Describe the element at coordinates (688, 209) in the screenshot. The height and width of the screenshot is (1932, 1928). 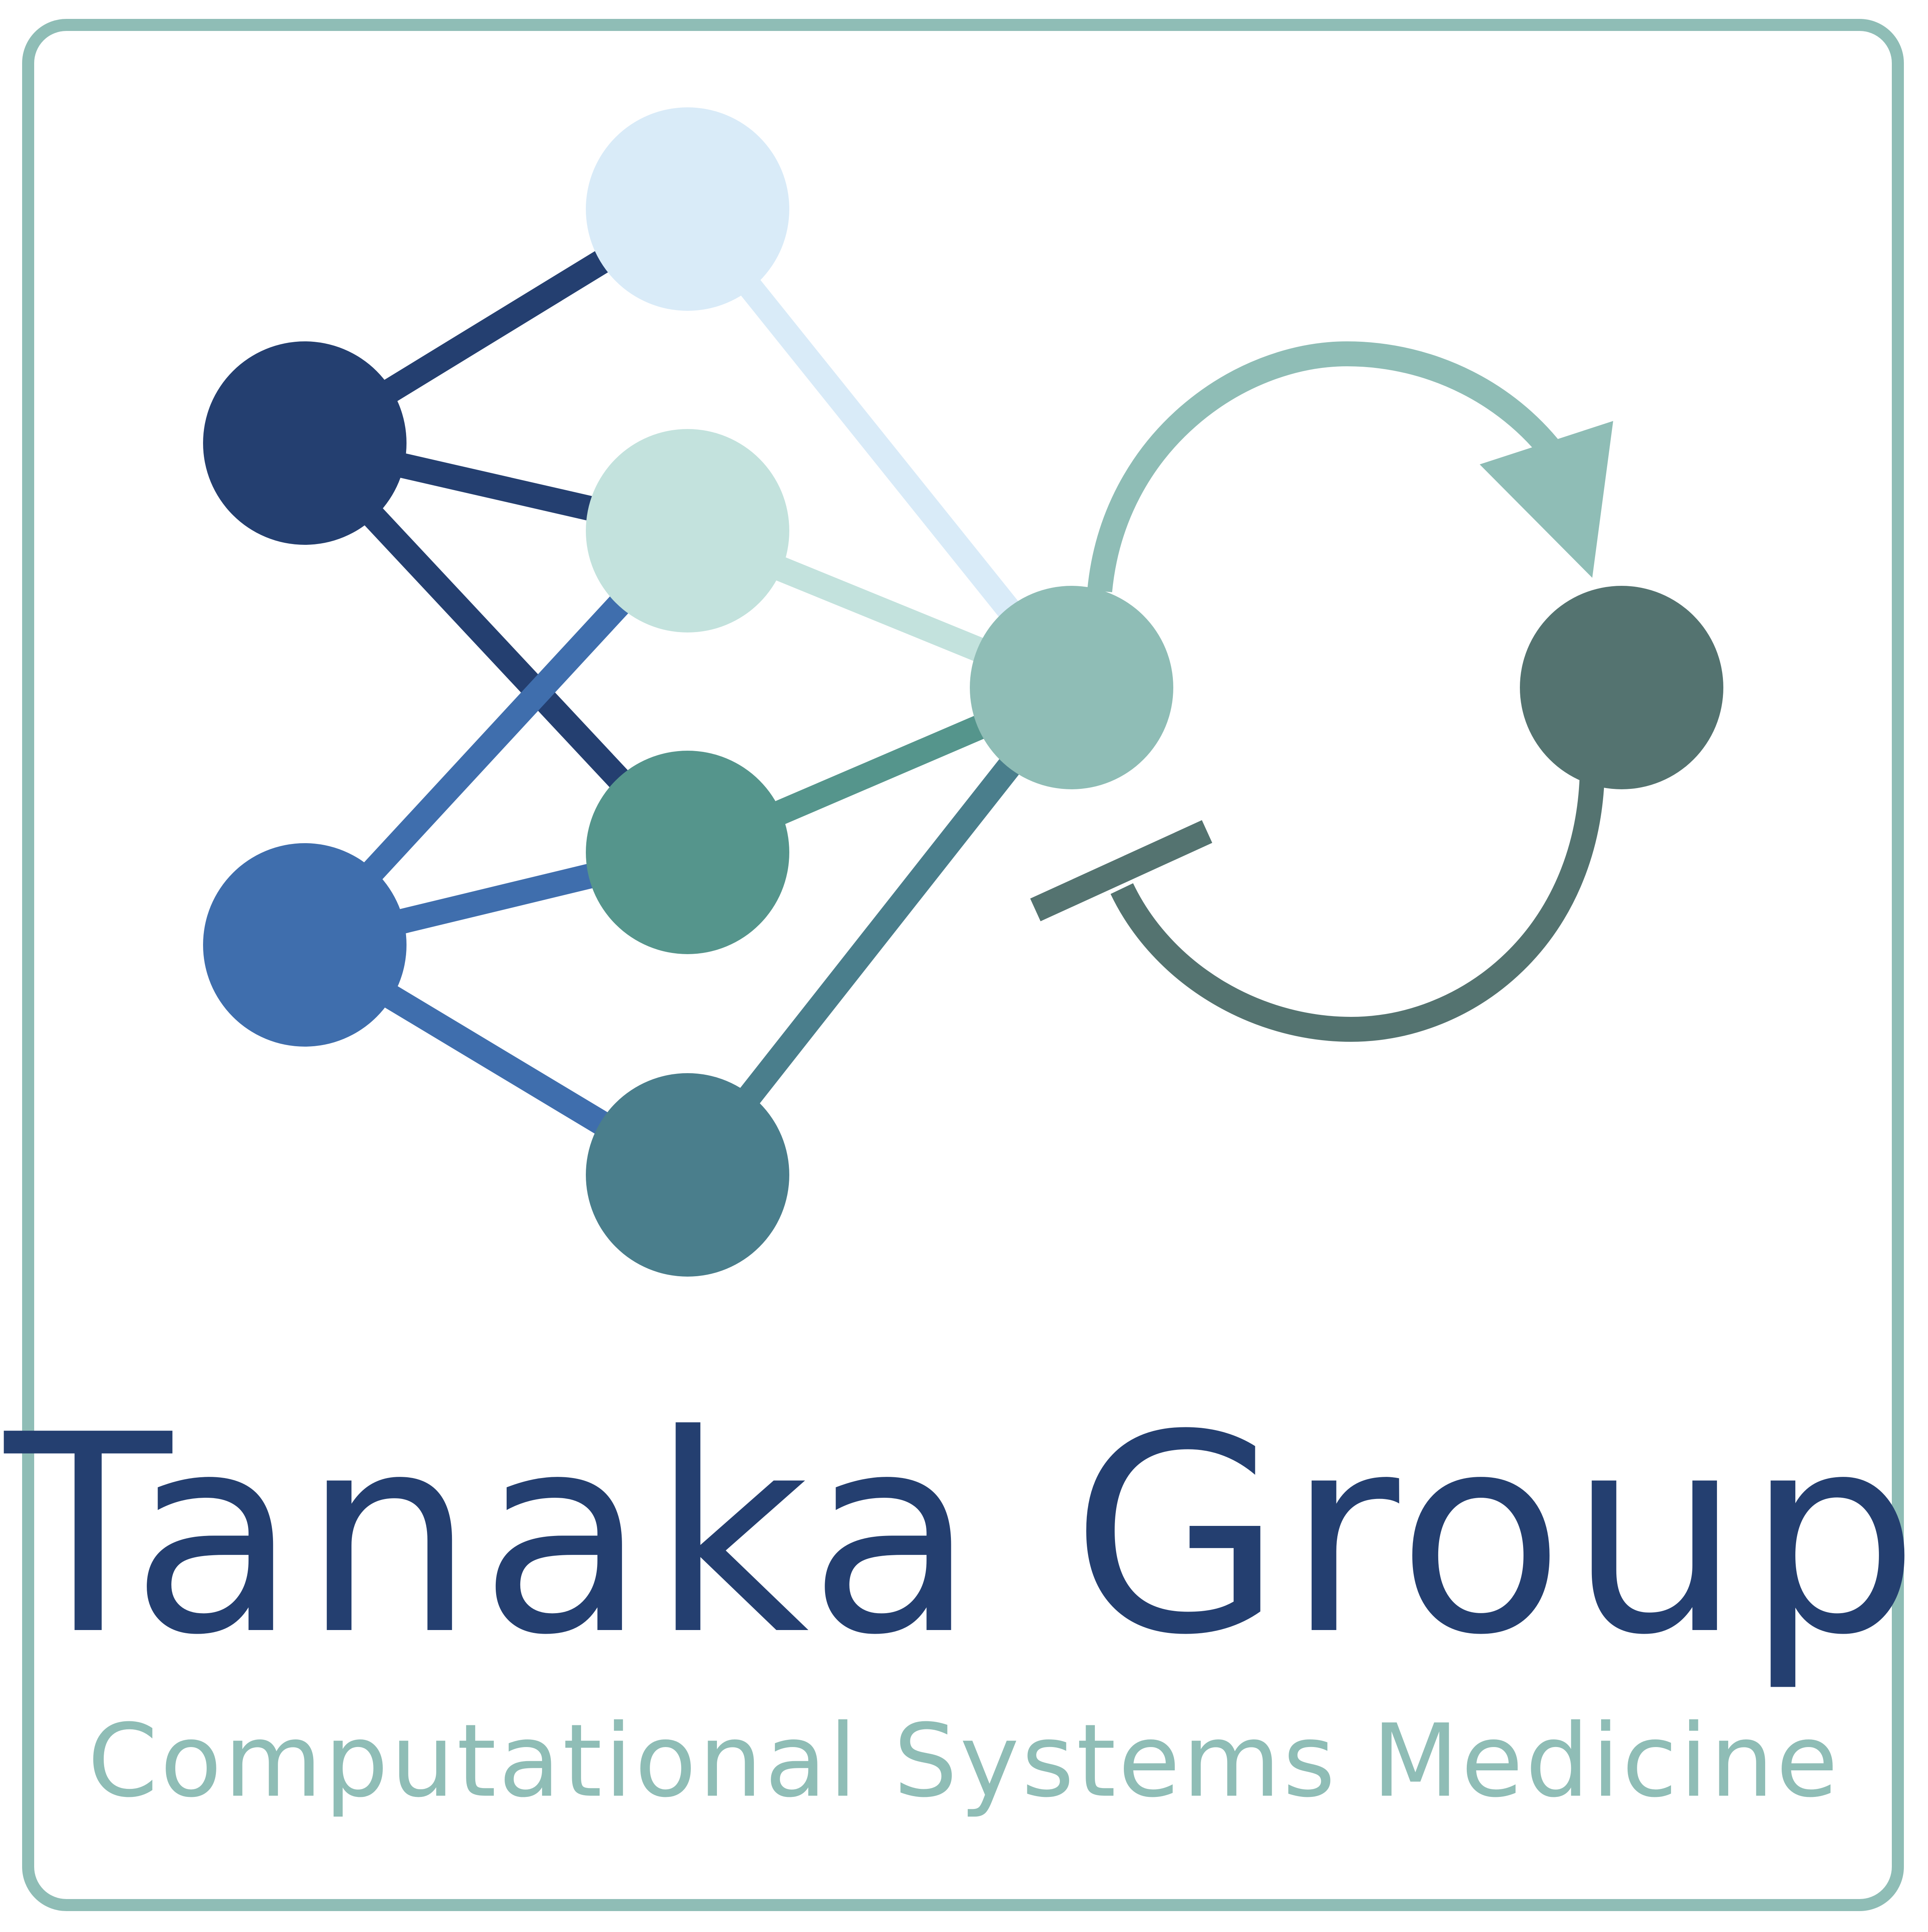
I see `node-pale-blue` at that location.